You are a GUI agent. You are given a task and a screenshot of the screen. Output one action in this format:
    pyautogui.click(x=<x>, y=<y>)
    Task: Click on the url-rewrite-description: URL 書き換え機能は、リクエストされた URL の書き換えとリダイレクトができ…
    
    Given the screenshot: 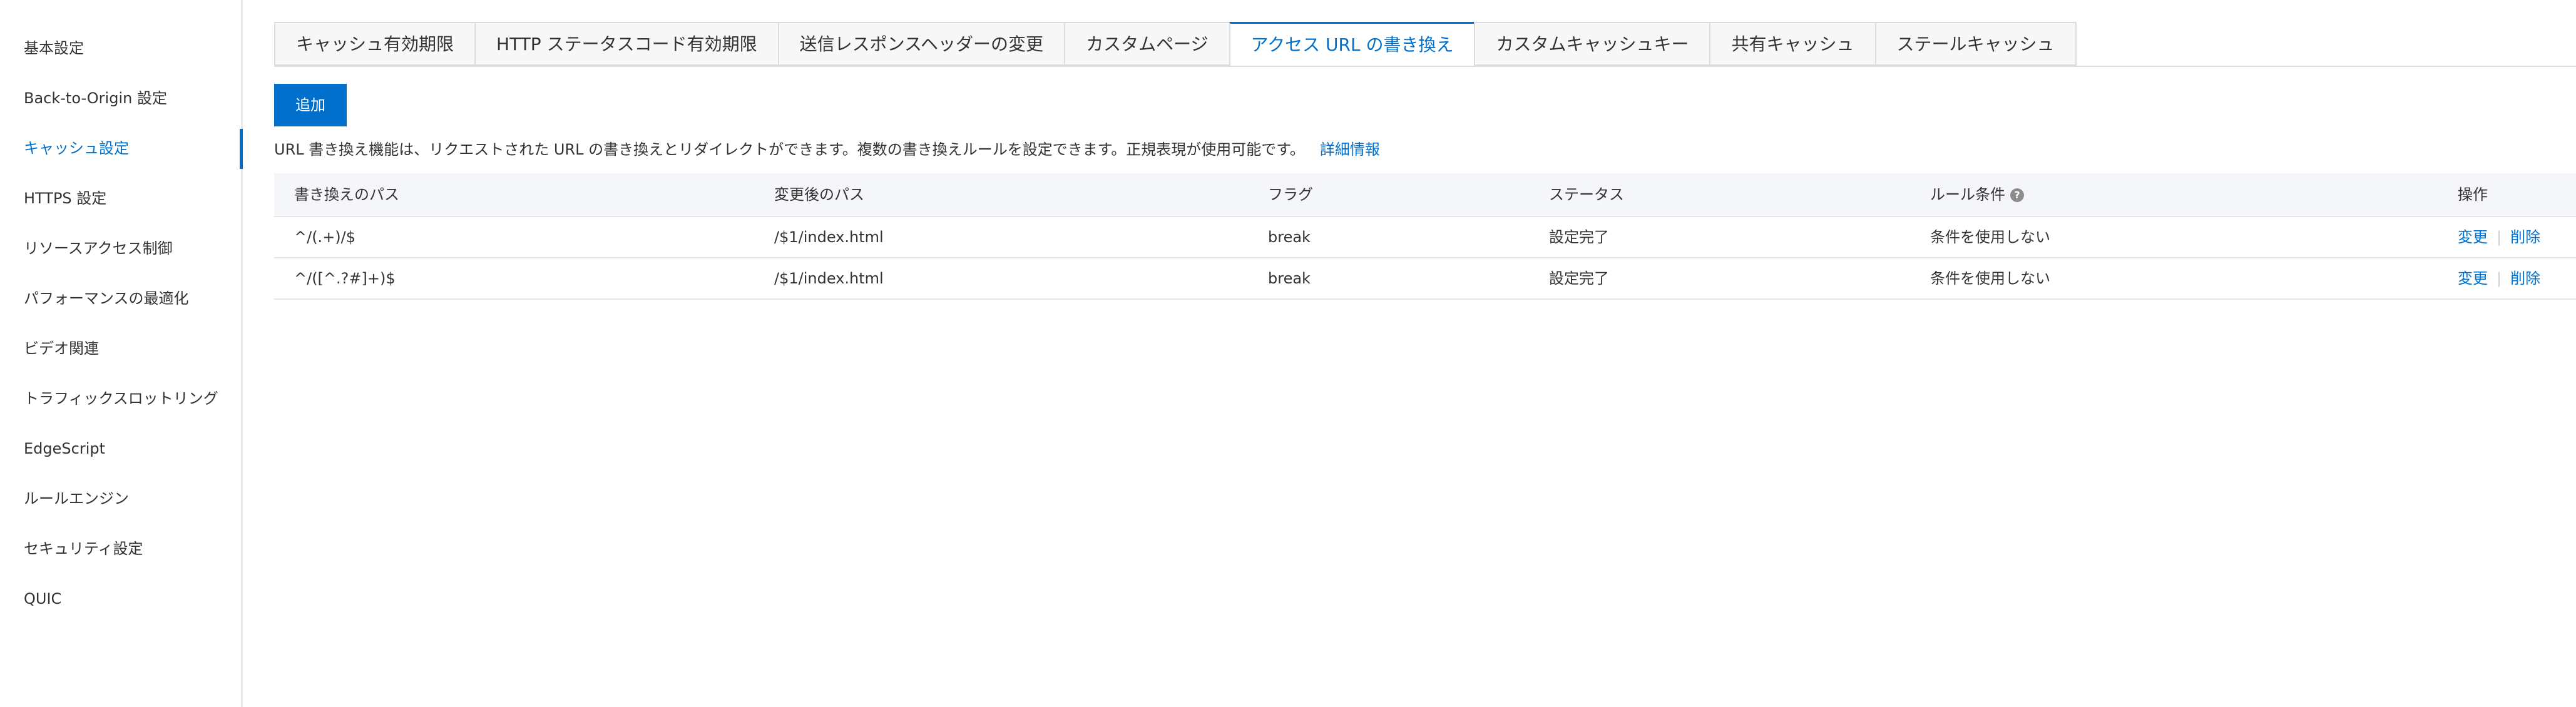 What is the action you would take?
    pyautogui.click(x=827, y=149)
    